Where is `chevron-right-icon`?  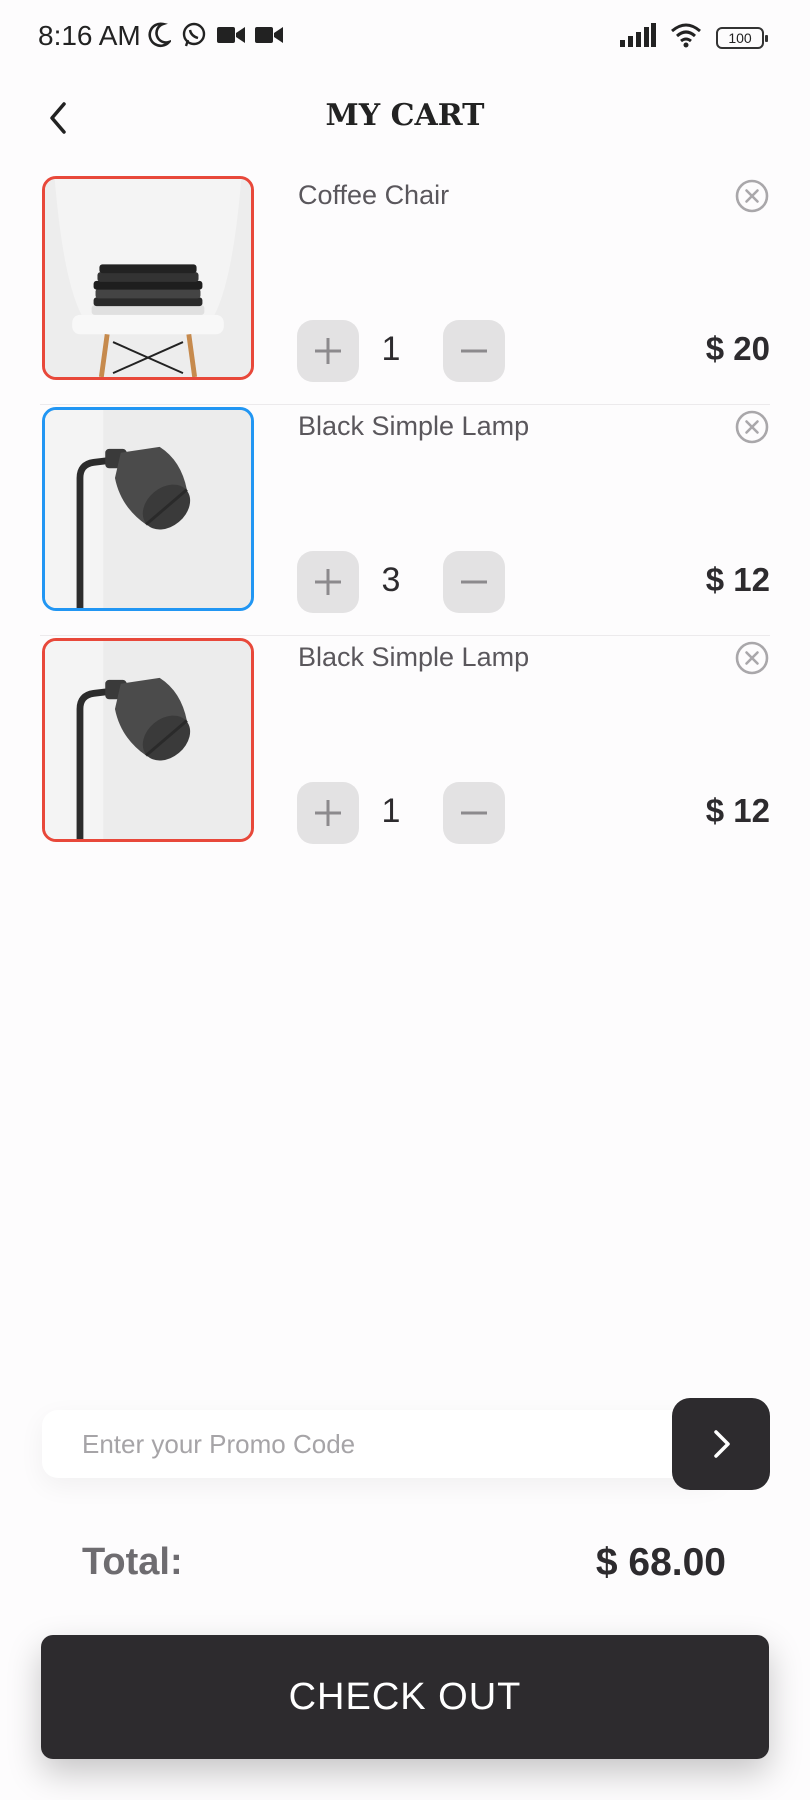 chevron-right-icon is located at coordinates (722, 1444).